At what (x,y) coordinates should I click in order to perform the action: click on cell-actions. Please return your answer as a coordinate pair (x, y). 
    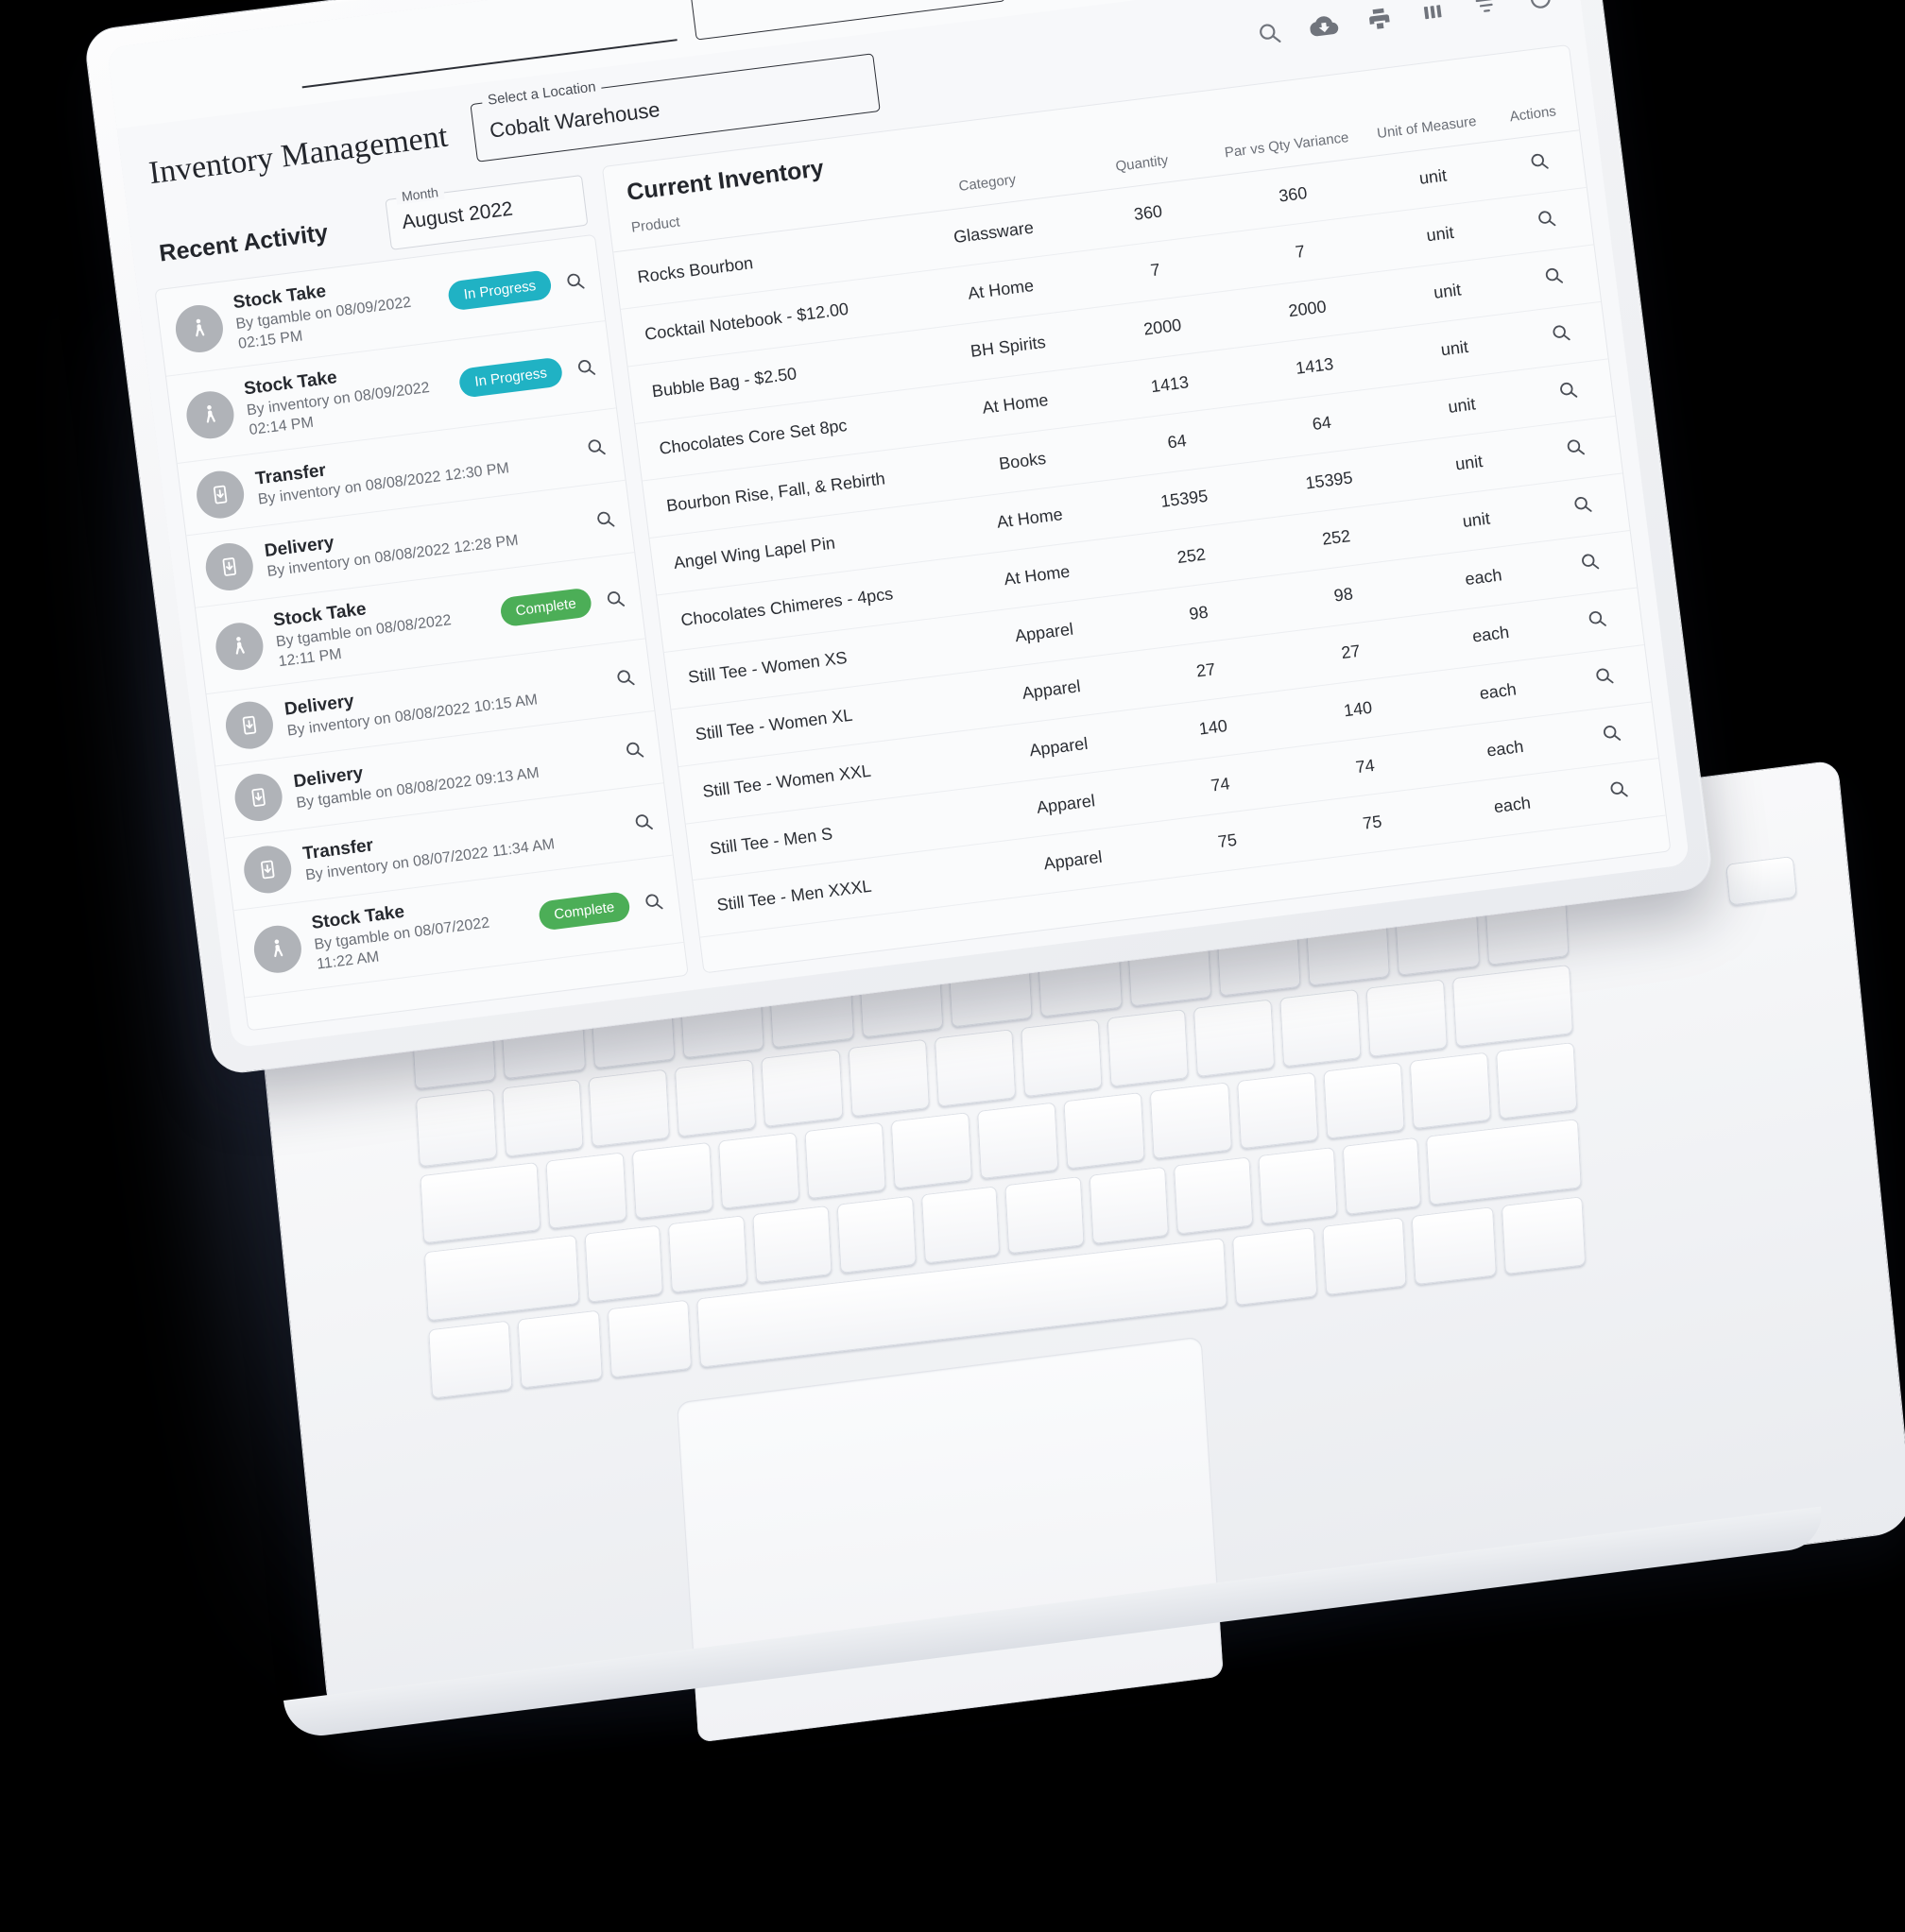
    Looking at the image, I should click on (1618, 793).